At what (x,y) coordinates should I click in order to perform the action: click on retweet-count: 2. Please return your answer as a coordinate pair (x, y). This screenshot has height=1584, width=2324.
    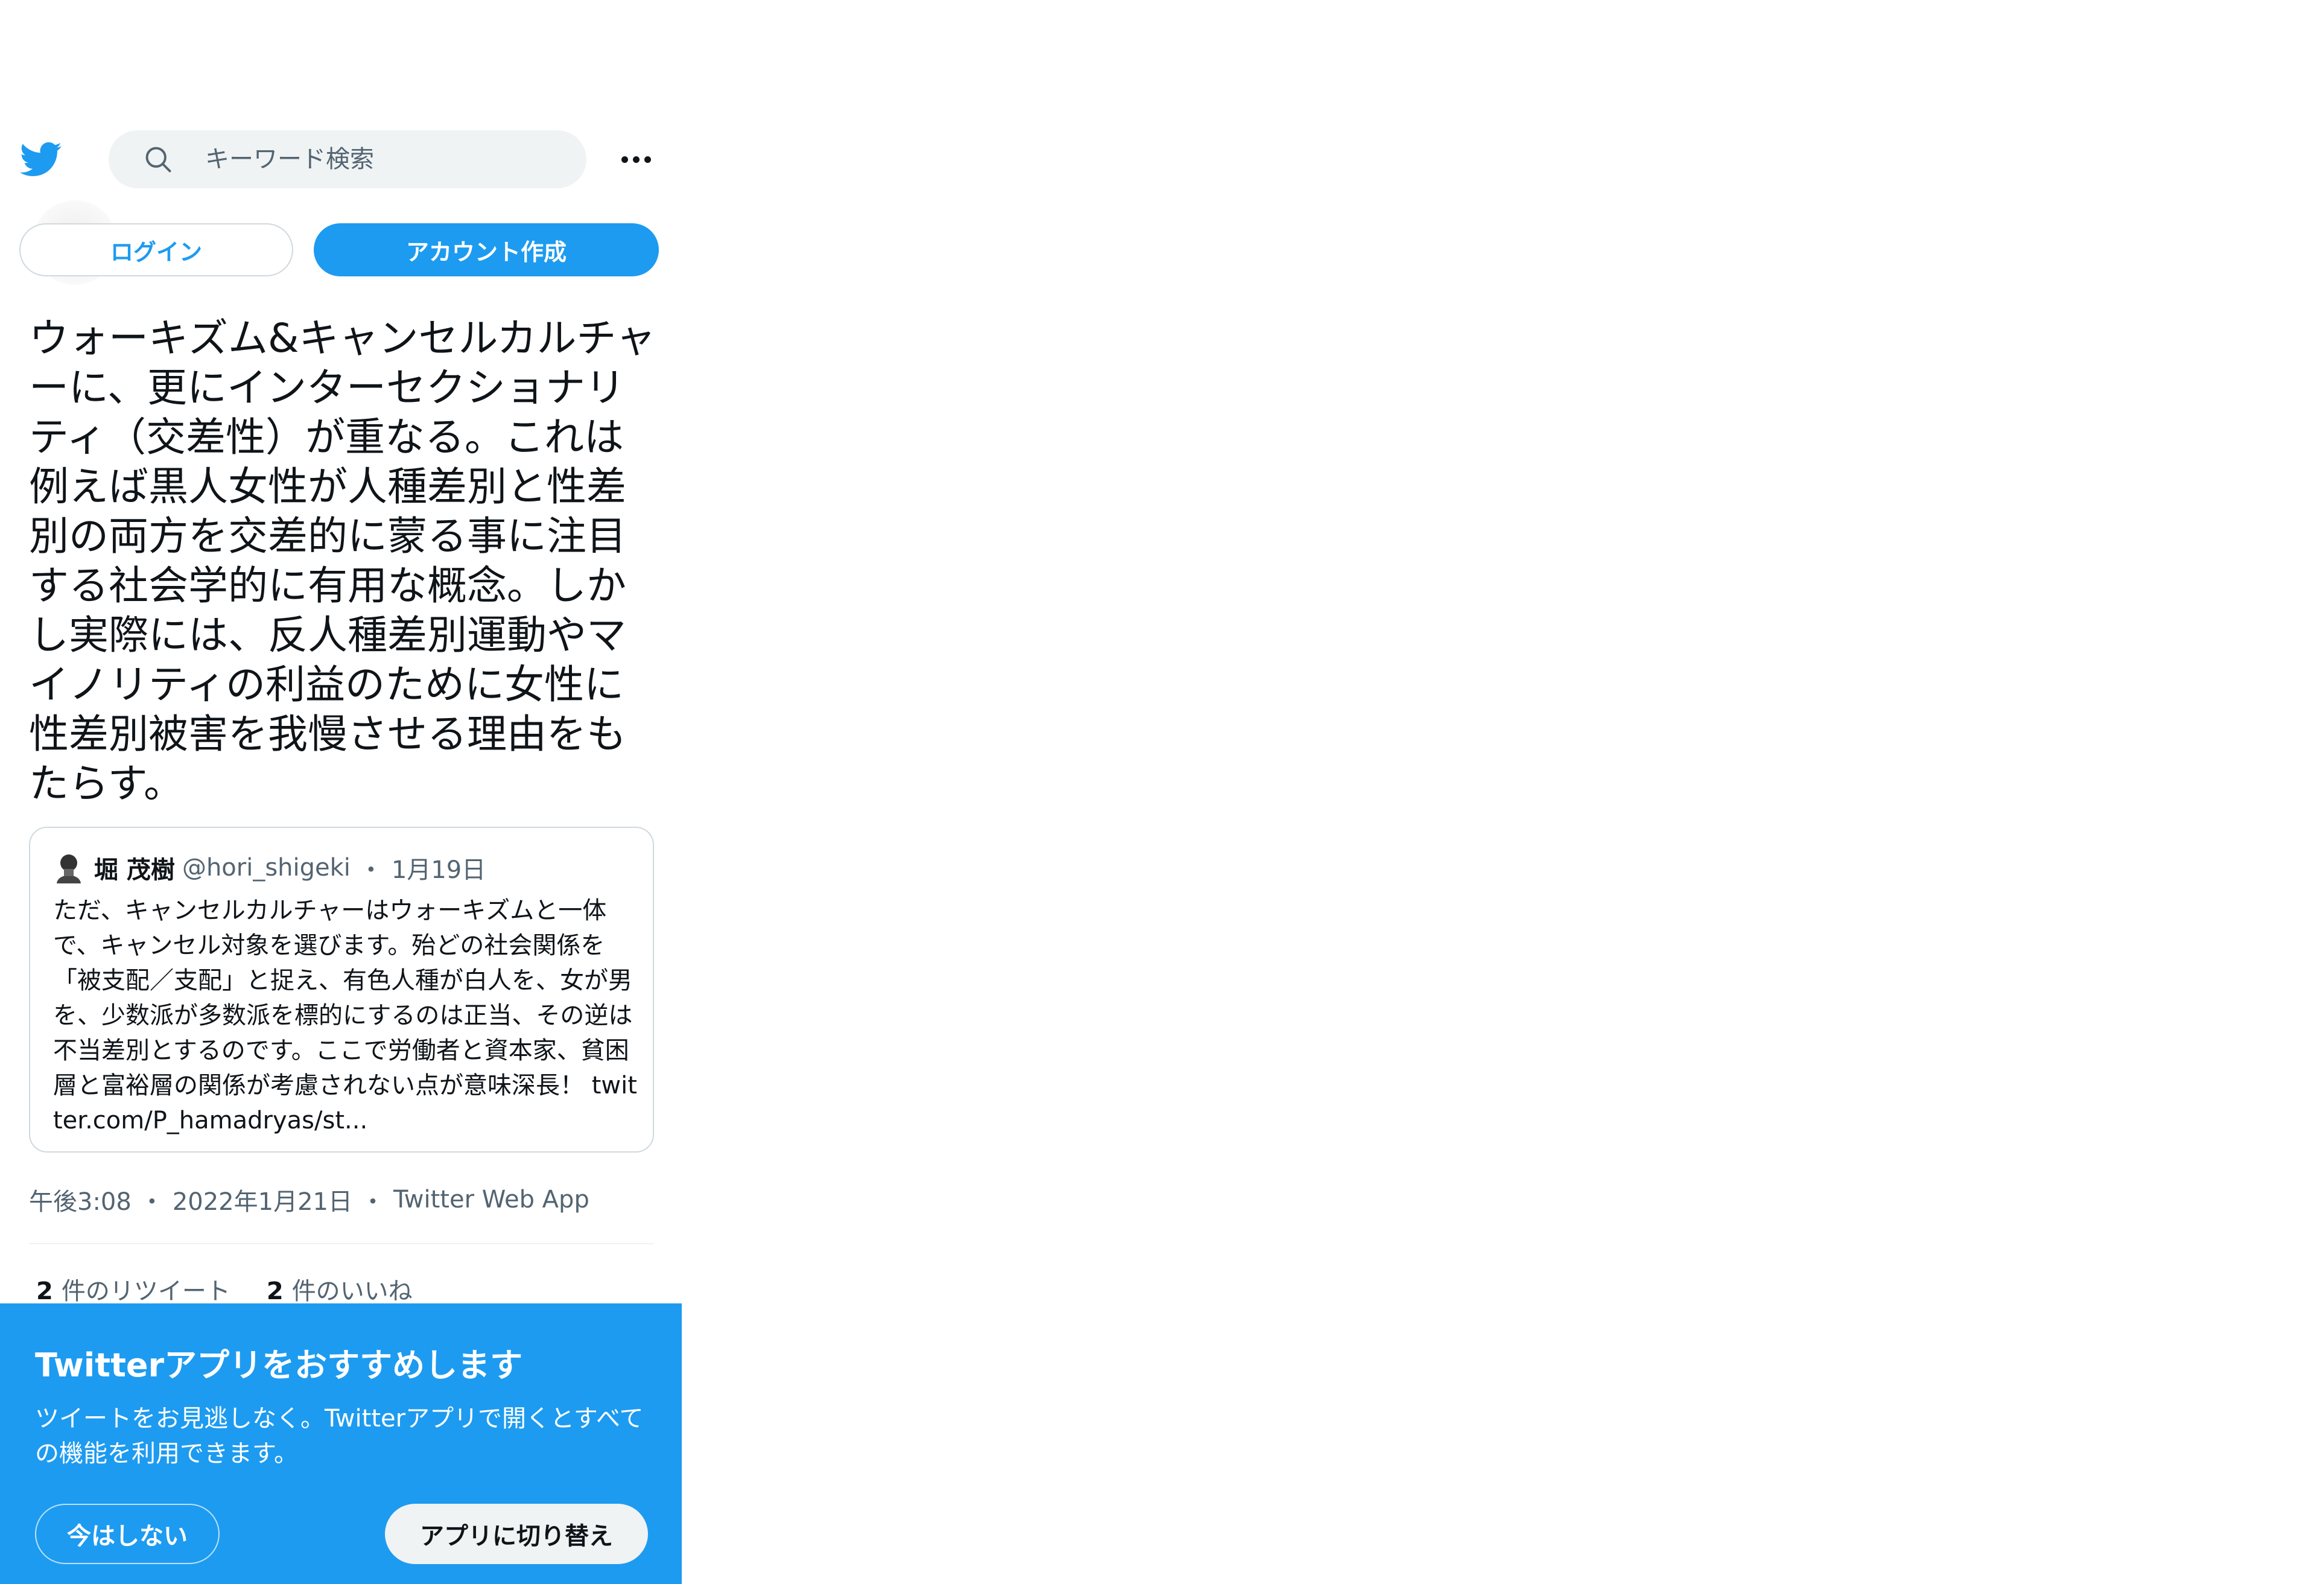
    Looking at the image, I should click on (44, 1291).